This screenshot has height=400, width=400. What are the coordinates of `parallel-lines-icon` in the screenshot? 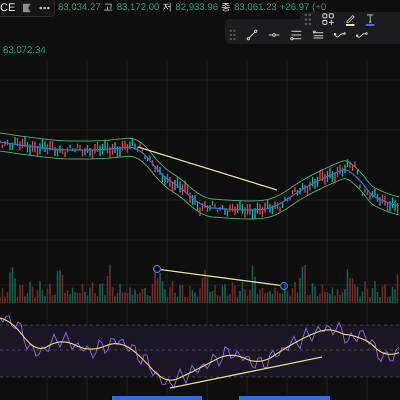 It's located at (296, 35).